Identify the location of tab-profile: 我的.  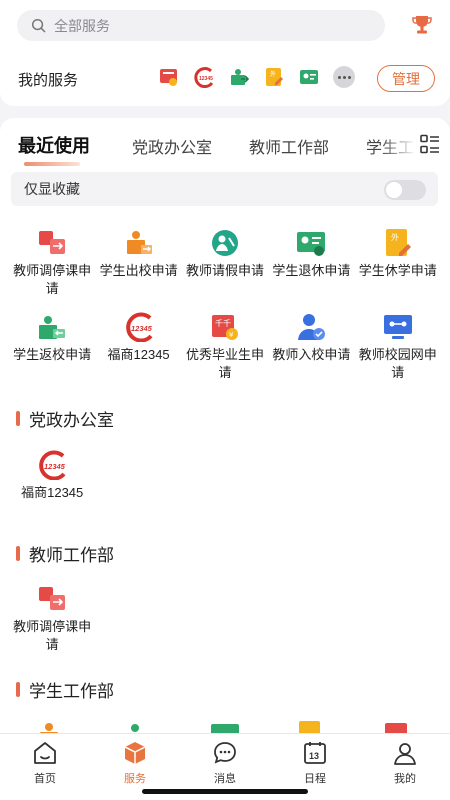
(405, 763).